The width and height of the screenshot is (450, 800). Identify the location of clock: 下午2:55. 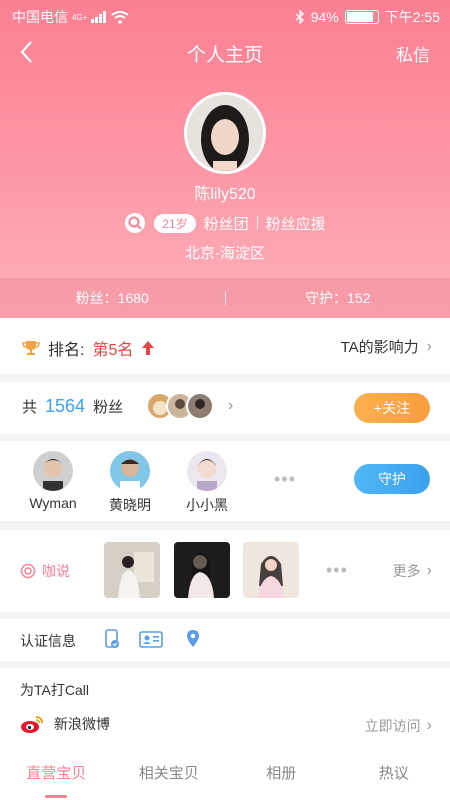
(412, 17).